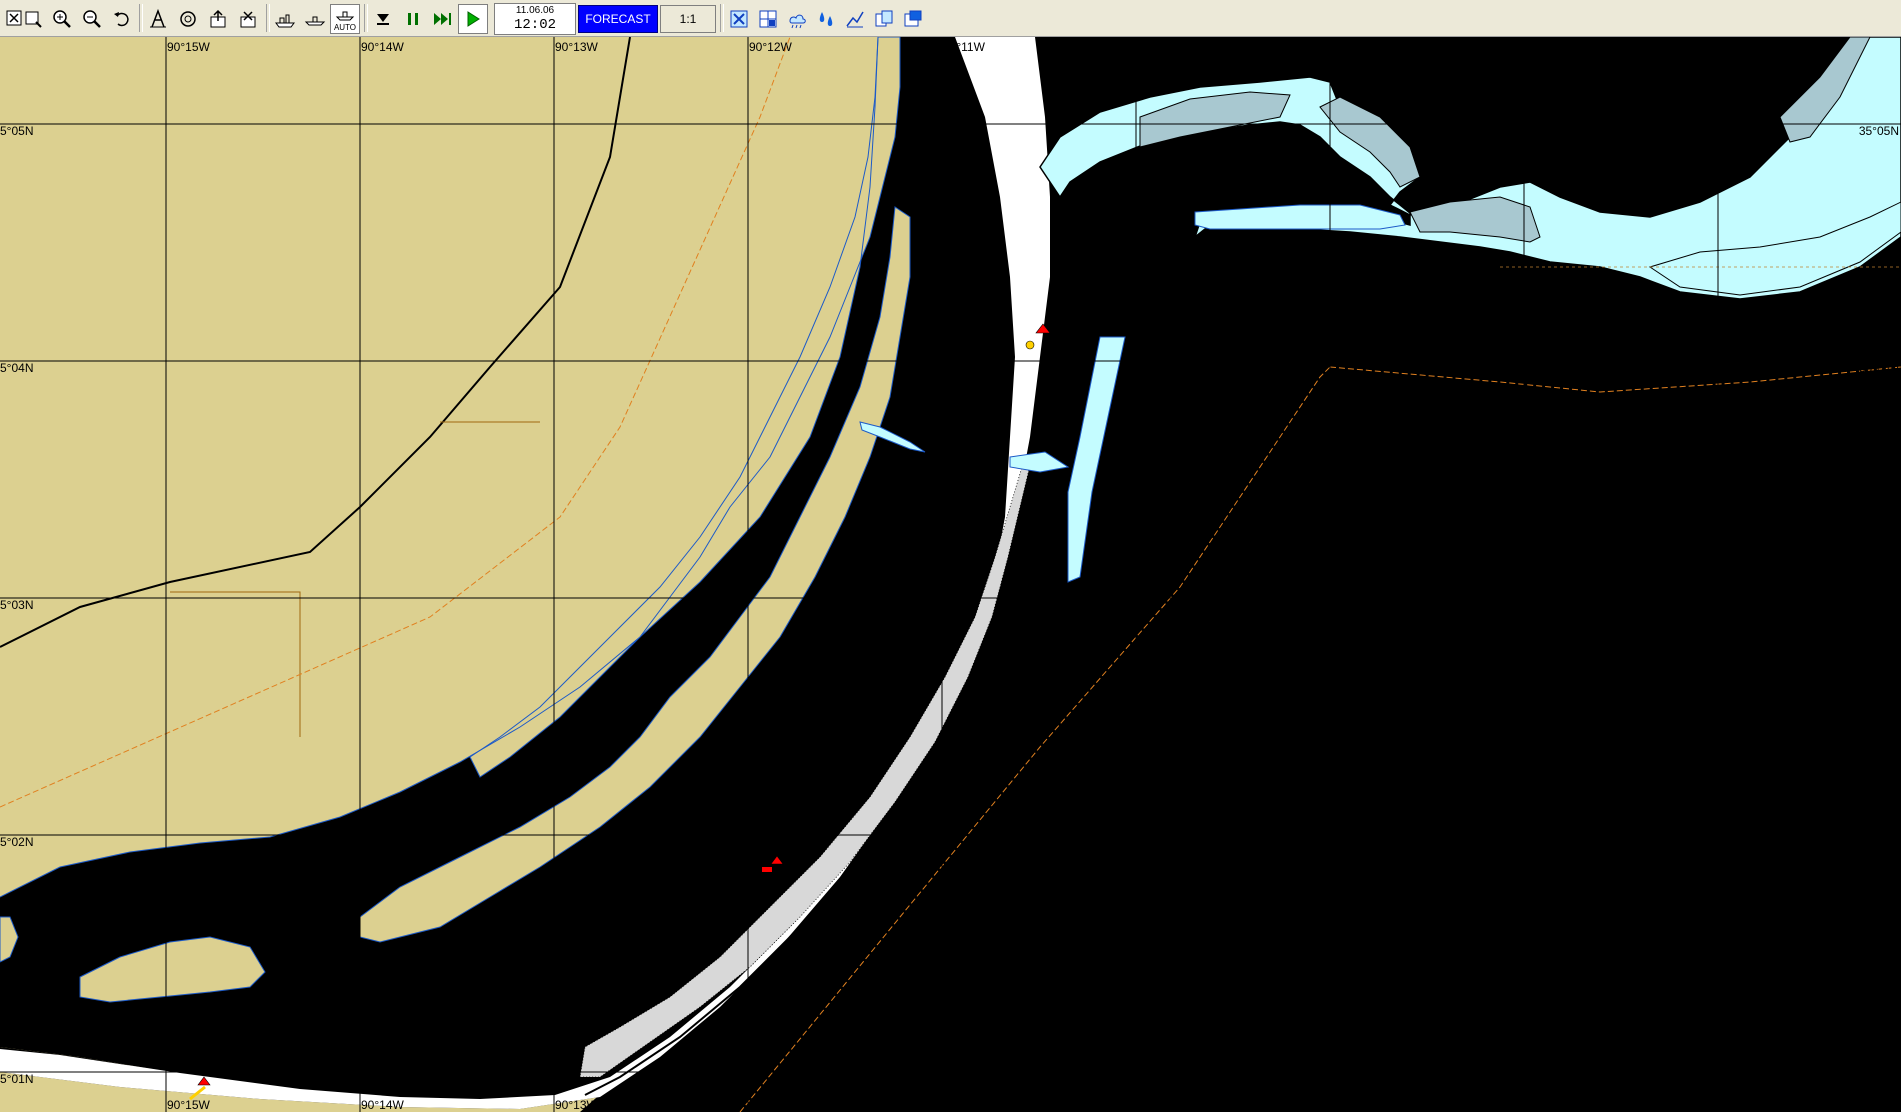 This screenshot has height=1112, width=1901. I want to click on vessel-icon, so click(315, 19).